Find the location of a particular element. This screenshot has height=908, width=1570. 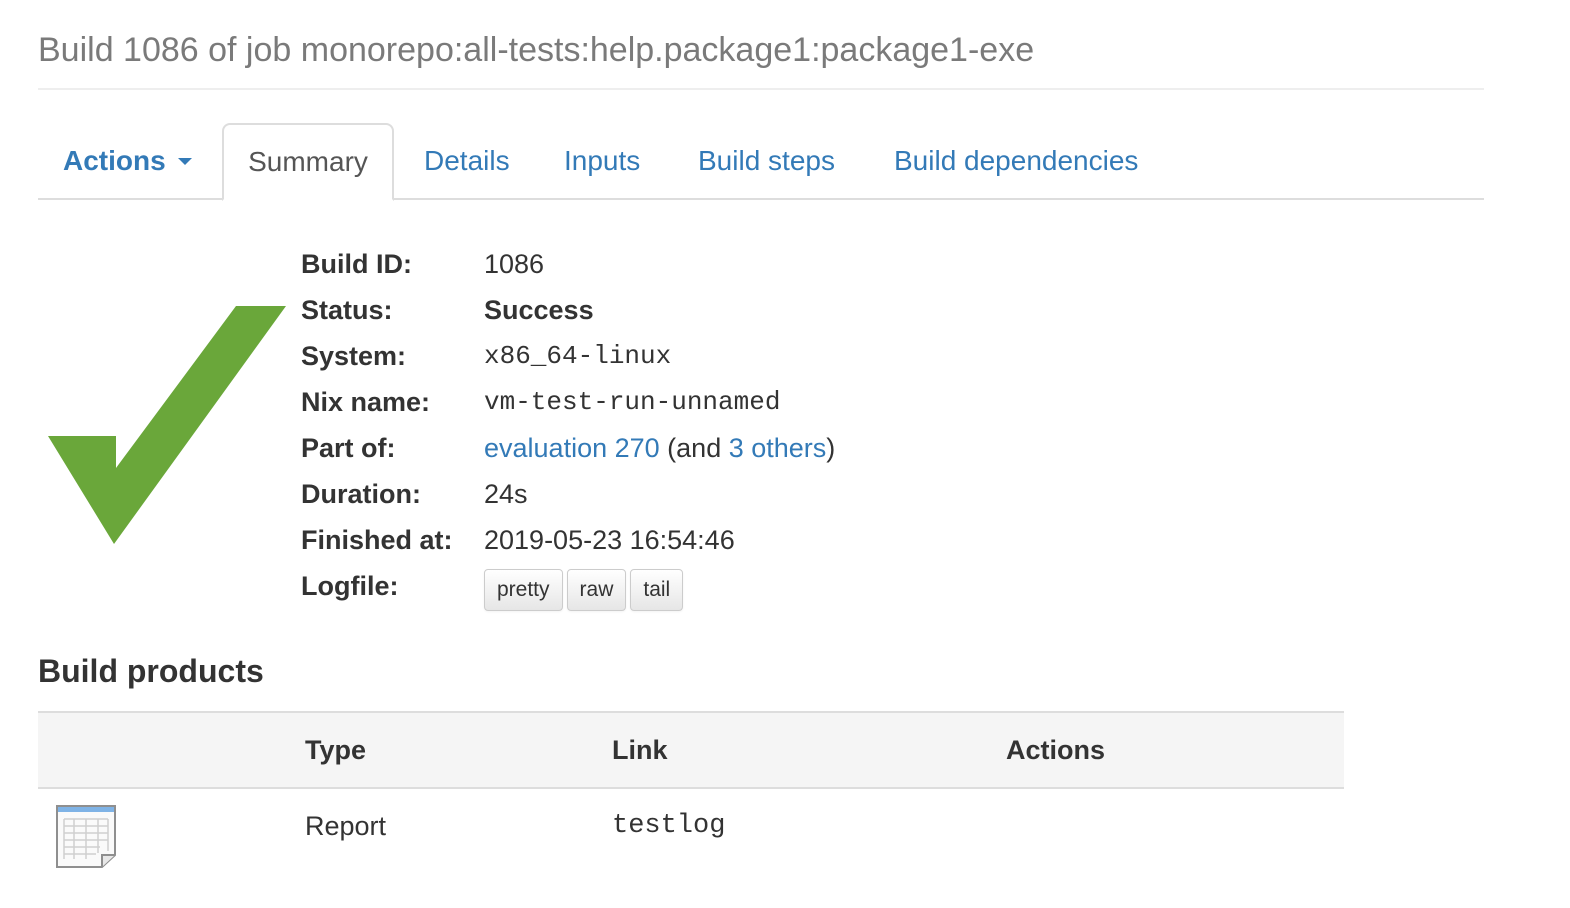

logfile-tail-button: tail is located at coordinates (657, 590).